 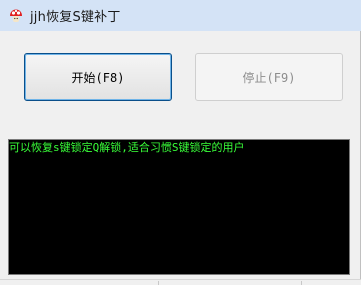 I want to click on start-button: 开始(F8), so click(x=98, y=77).